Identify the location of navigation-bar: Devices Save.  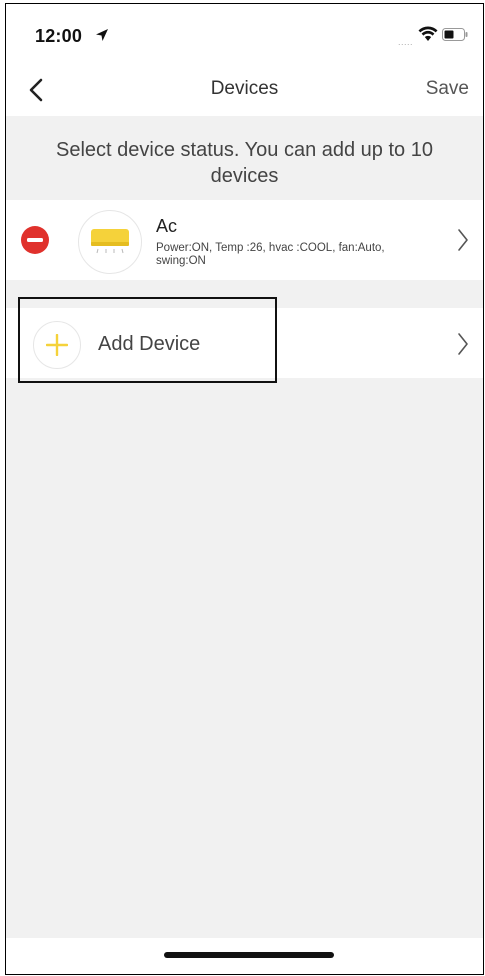
(244, 89).